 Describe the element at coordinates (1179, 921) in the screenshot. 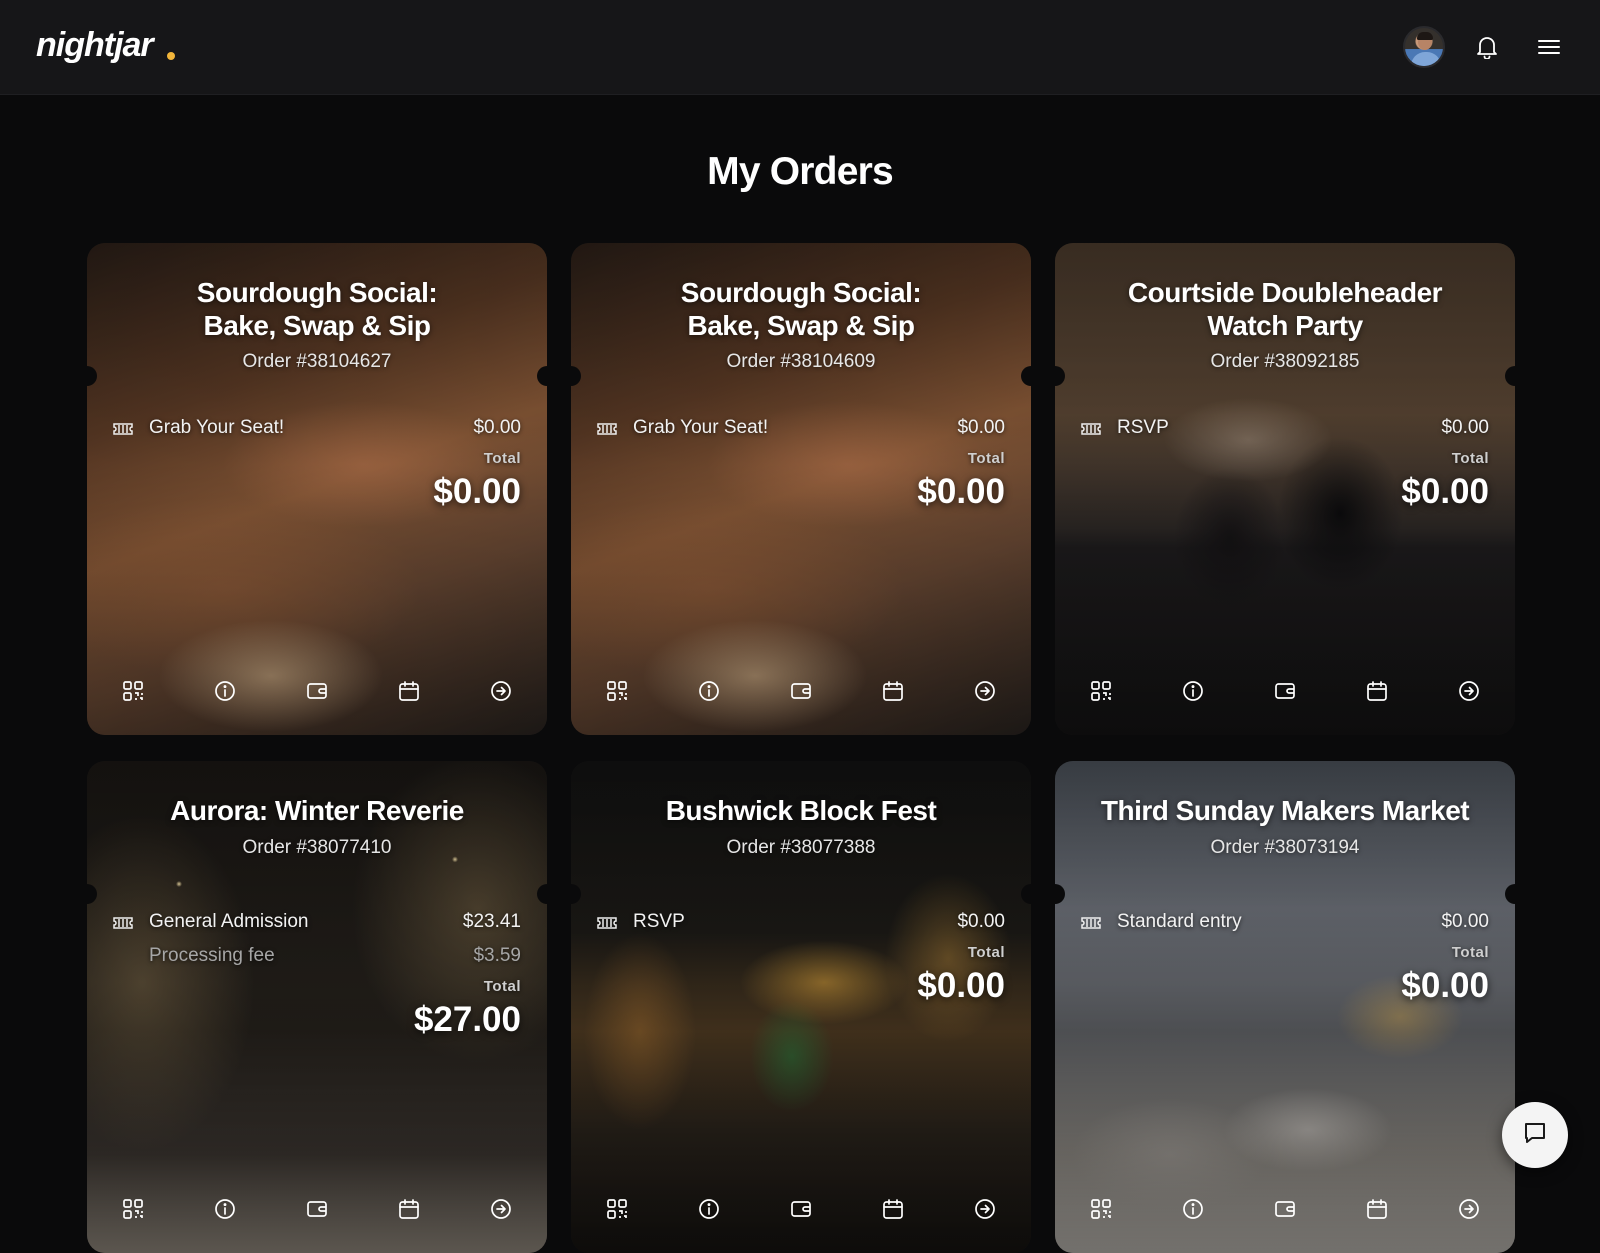

I see `ticket-type: Standard entry` at that location.